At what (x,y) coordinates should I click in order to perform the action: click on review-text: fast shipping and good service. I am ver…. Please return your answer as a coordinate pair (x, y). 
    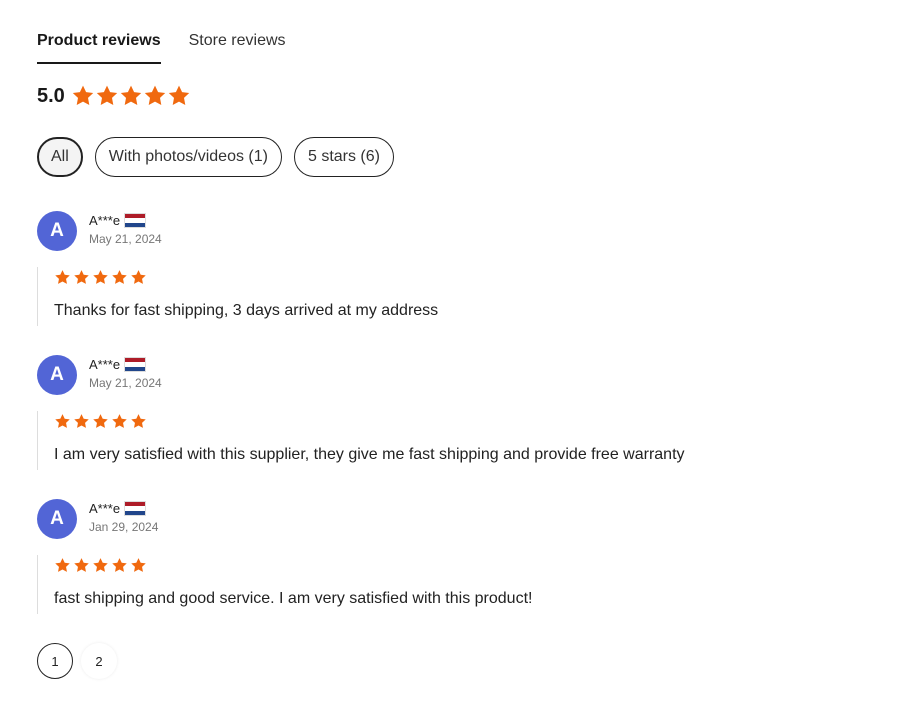
    Looking at the image, I should click on (293, 598).